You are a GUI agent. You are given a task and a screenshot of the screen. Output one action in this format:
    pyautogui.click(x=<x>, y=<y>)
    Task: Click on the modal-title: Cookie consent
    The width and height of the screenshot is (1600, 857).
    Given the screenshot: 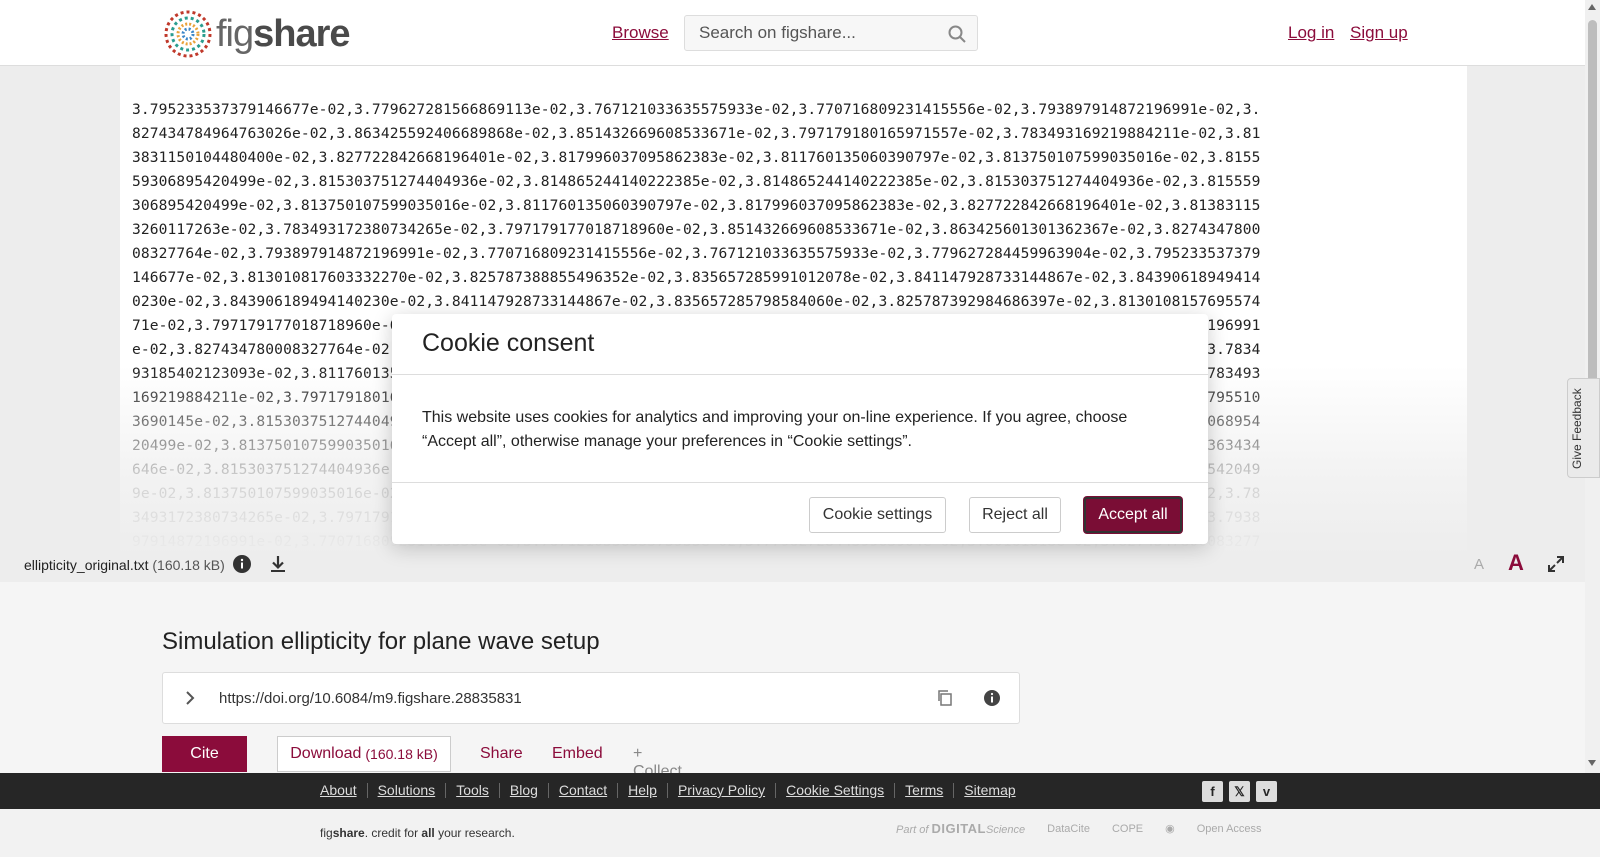 What is the action you would take?
    pyautogui.click(x=508, y=343)
    